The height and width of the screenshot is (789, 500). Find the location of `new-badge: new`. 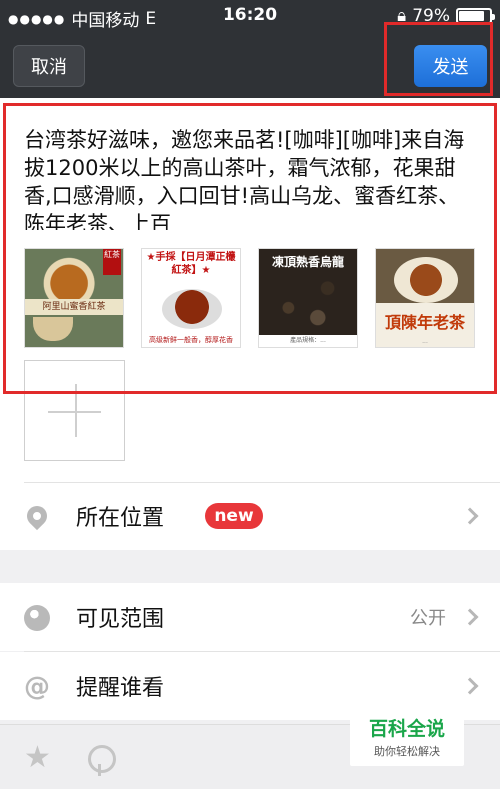

new-badge: new is located at coordinates (234, 516).